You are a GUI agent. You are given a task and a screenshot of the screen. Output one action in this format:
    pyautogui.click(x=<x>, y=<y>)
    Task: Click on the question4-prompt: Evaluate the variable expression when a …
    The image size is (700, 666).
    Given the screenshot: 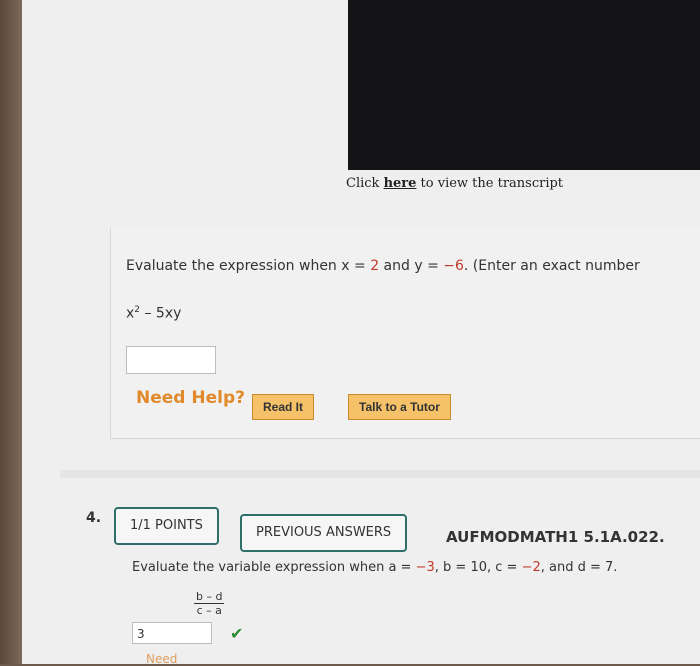 What is the action you would take?
    pyautogui.click(x=374, y=567)
    